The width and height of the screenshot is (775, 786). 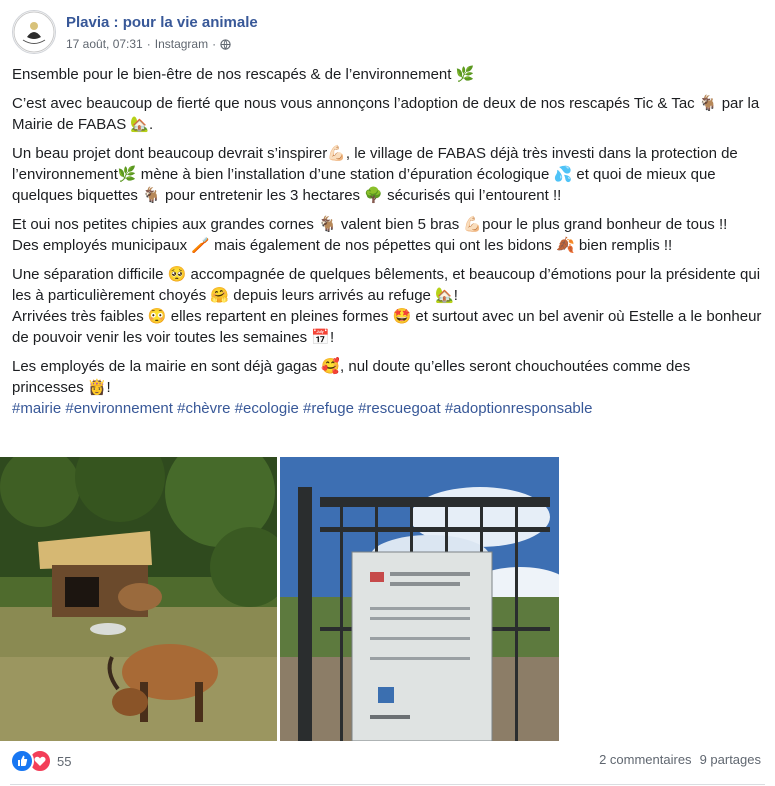 What do you see at coordinates (225, 44) in the screenshot?
I see `globe-icon` at bounding box center [225, 44].